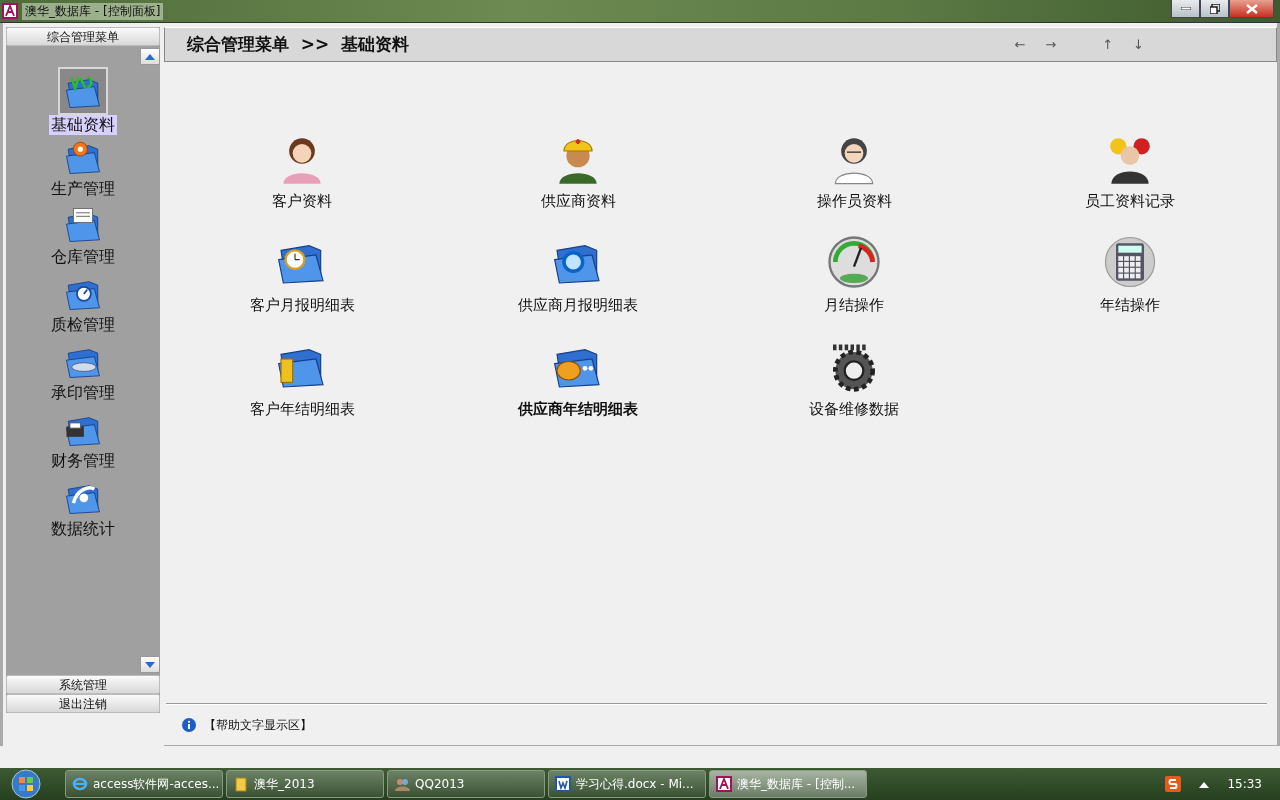 The height and width of the screenshot is (800, 1280). I want to click on sidebar-item: 基础资料, so click(83, 101).